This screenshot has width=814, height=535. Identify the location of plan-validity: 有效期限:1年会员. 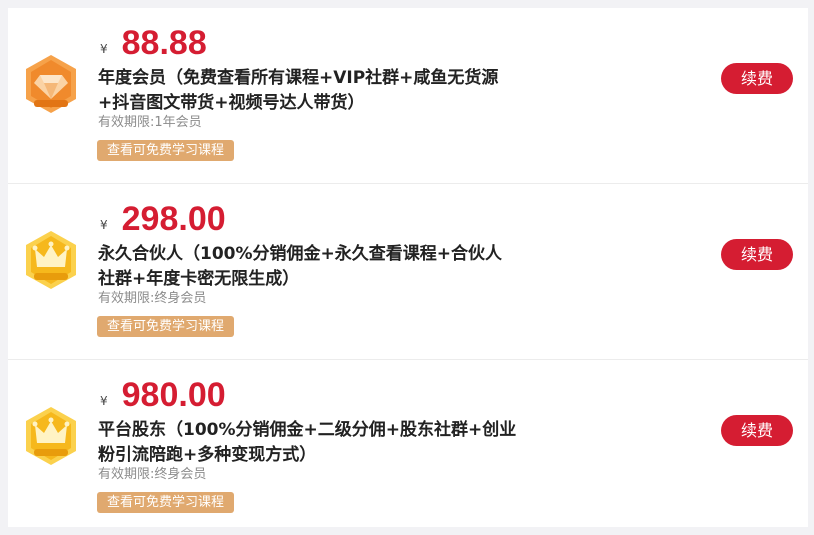
(150, 122).